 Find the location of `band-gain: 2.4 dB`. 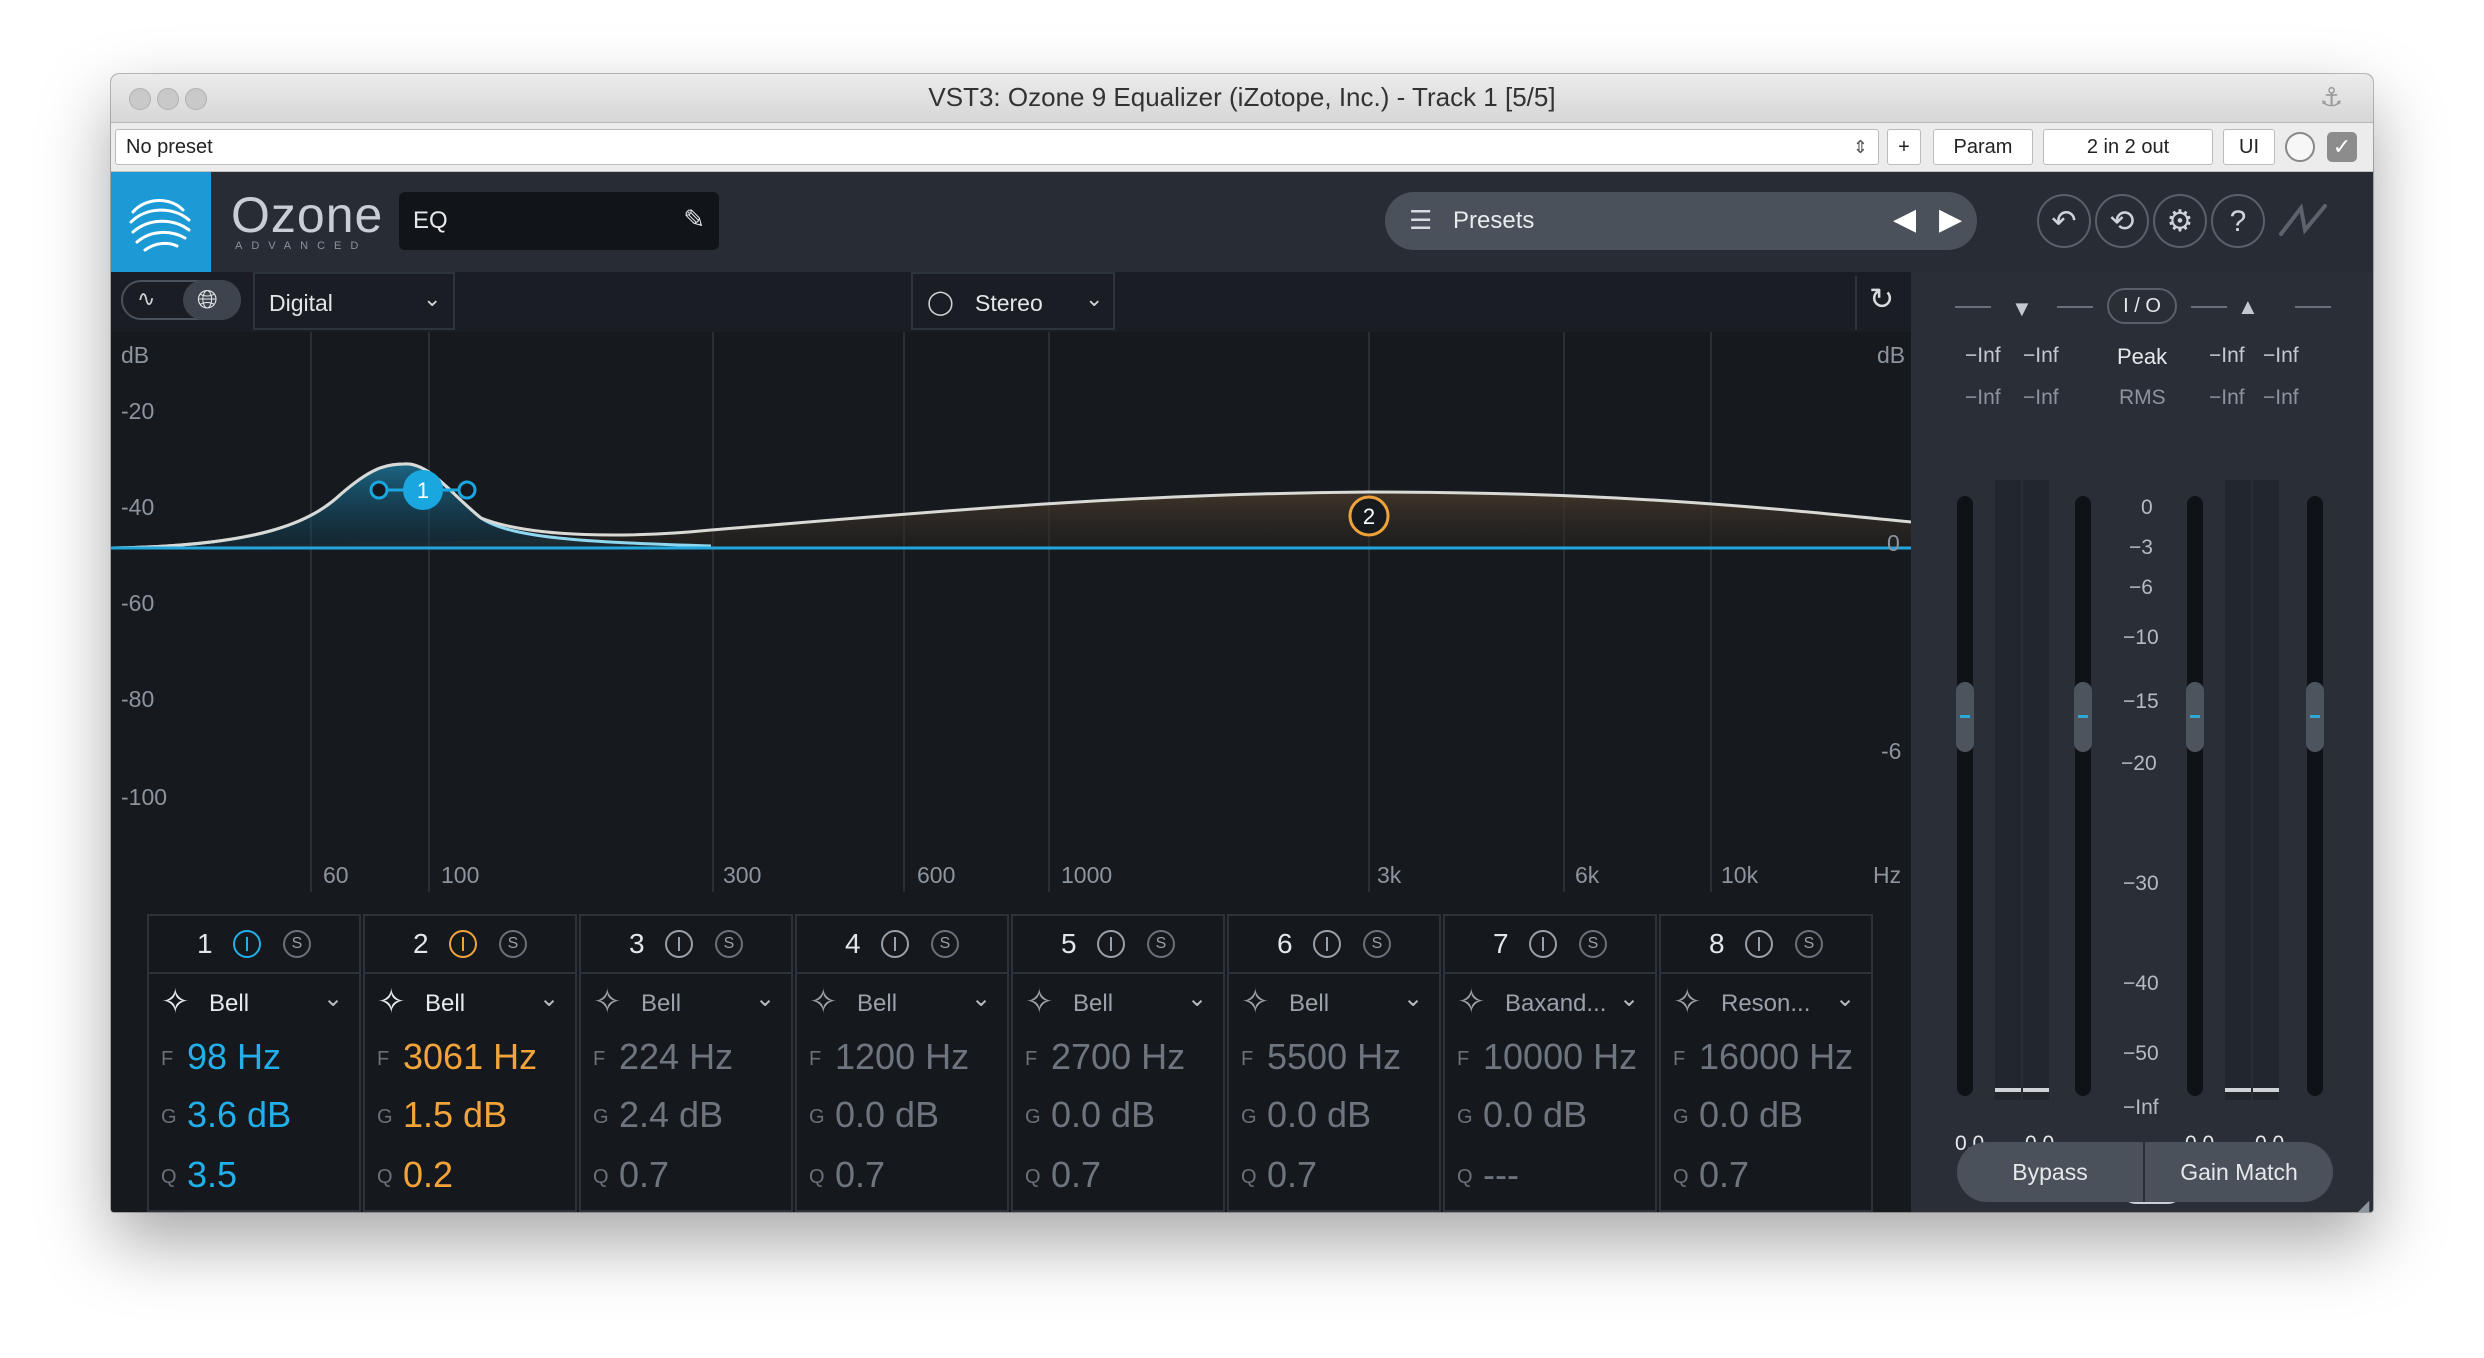

band-gain: 2.4 dB is located at coordinates (671, 1115).